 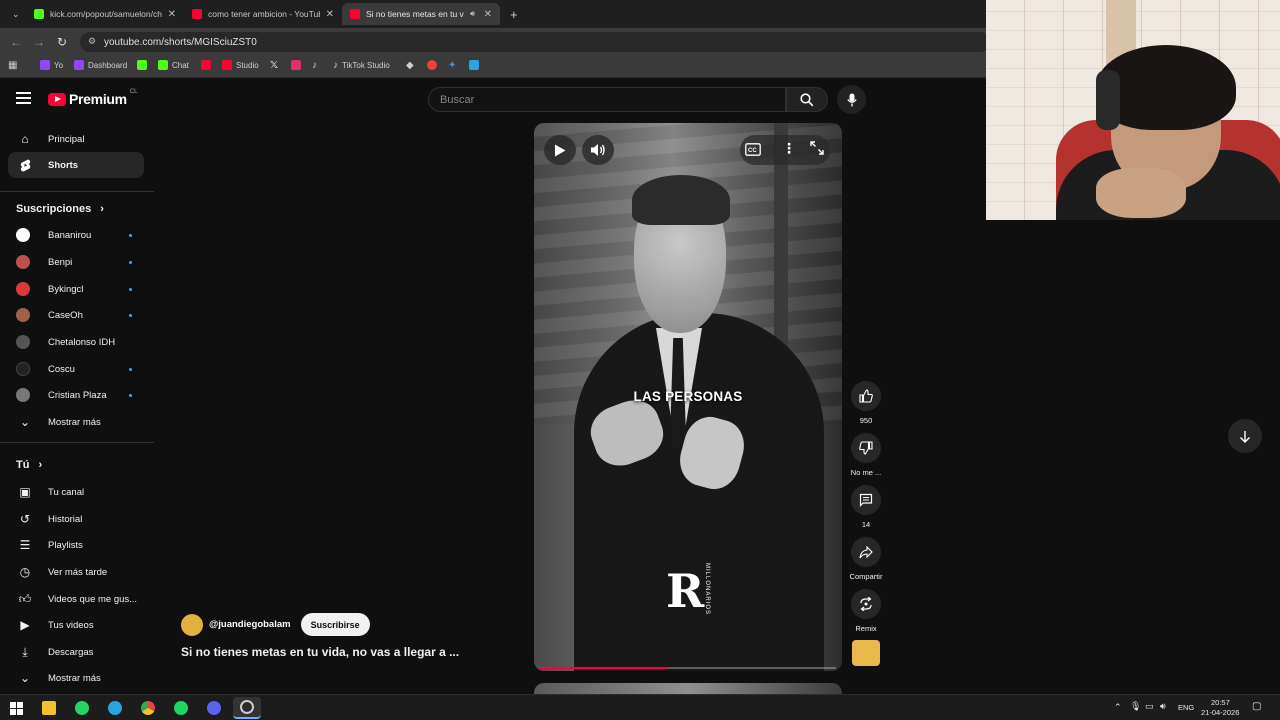 What do you see at coordinates (23, 98) in the screenshot?
I see `menu-icon` at bounding box center [23, 98].